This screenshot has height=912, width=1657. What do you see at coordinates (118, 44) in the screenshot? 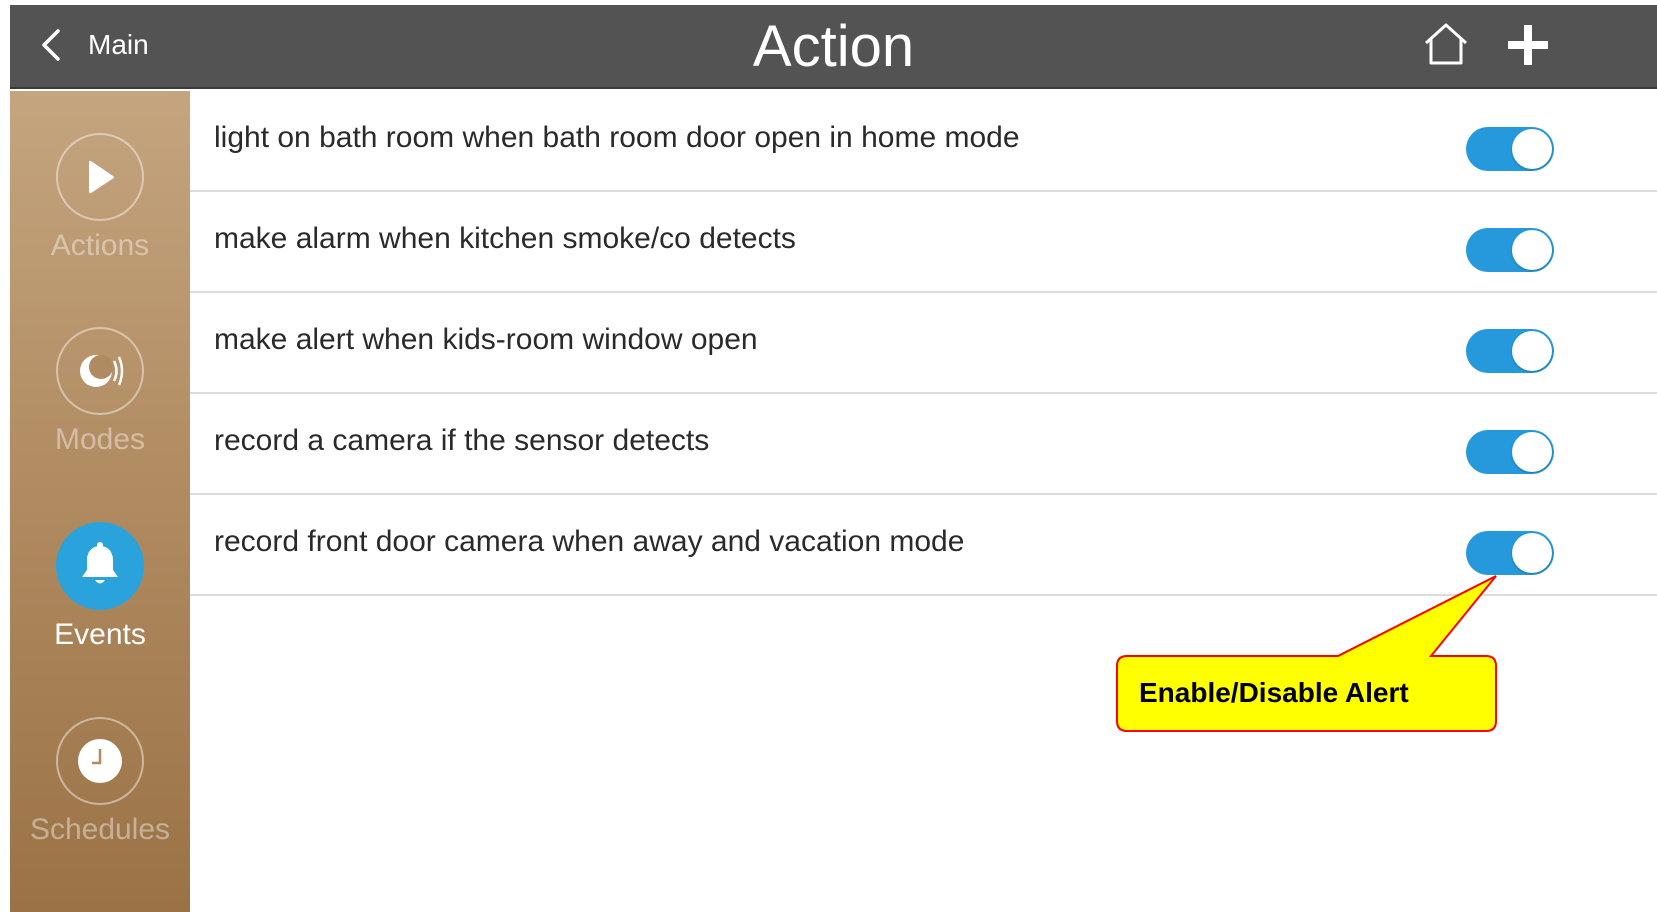
I see `back-label: Main` at bounding box center [118, 44].